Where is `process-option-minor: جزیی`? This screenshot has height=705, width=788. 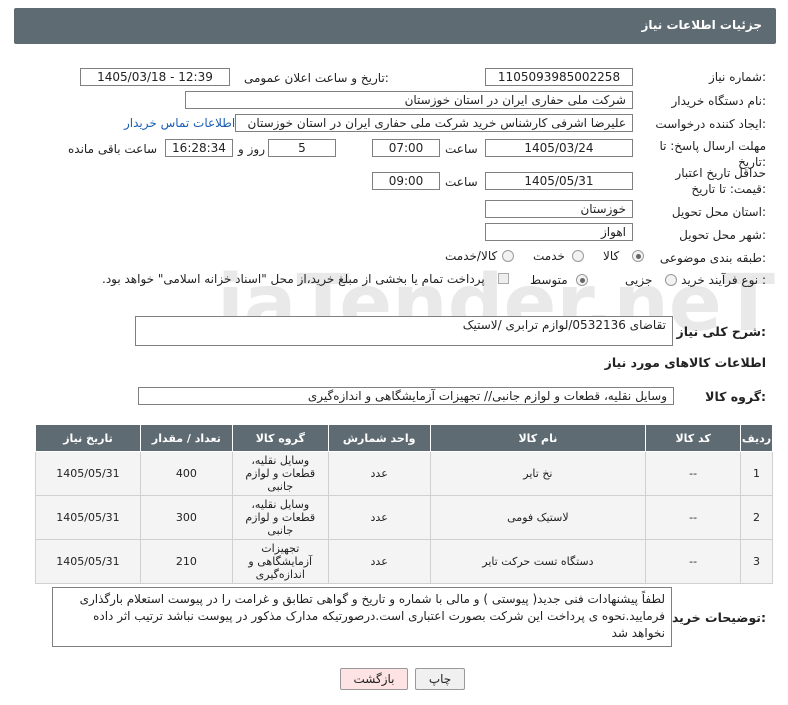 process-option-minor: جزیی is located at coordinates (639, 280).